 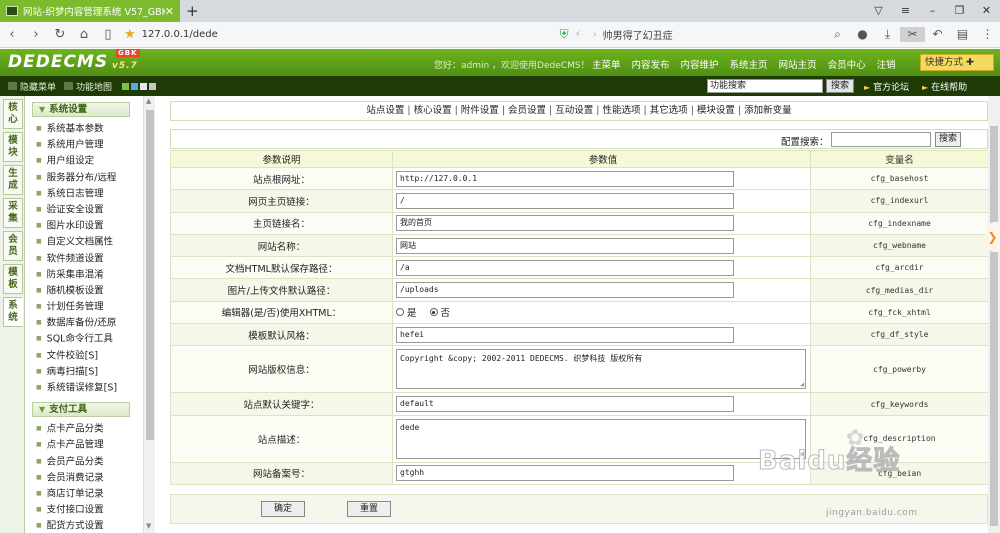 I want to click on skin-gray-swatch, so click(x=153, y=86).